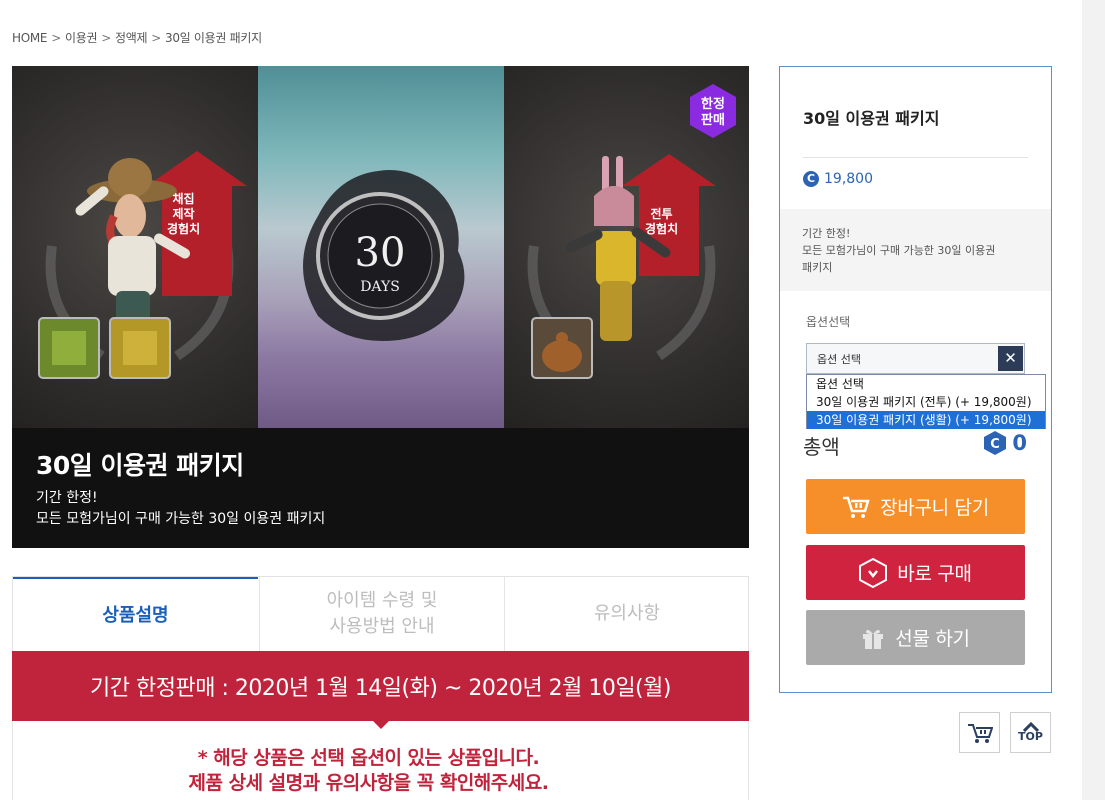 The width and height of the screenshot is (1105, 800). I want to click on banner-mid-panel: 30 DAYS, so click(381, 247).